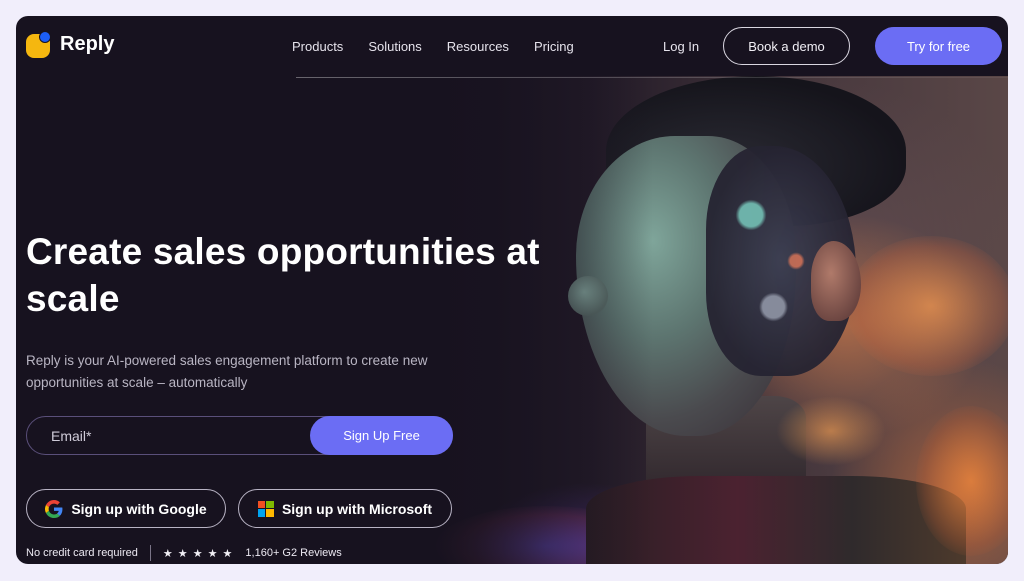 The height and width of the screenshot is (581, 1024). I want to click on nav-resources: Resources, so click(478, 46).